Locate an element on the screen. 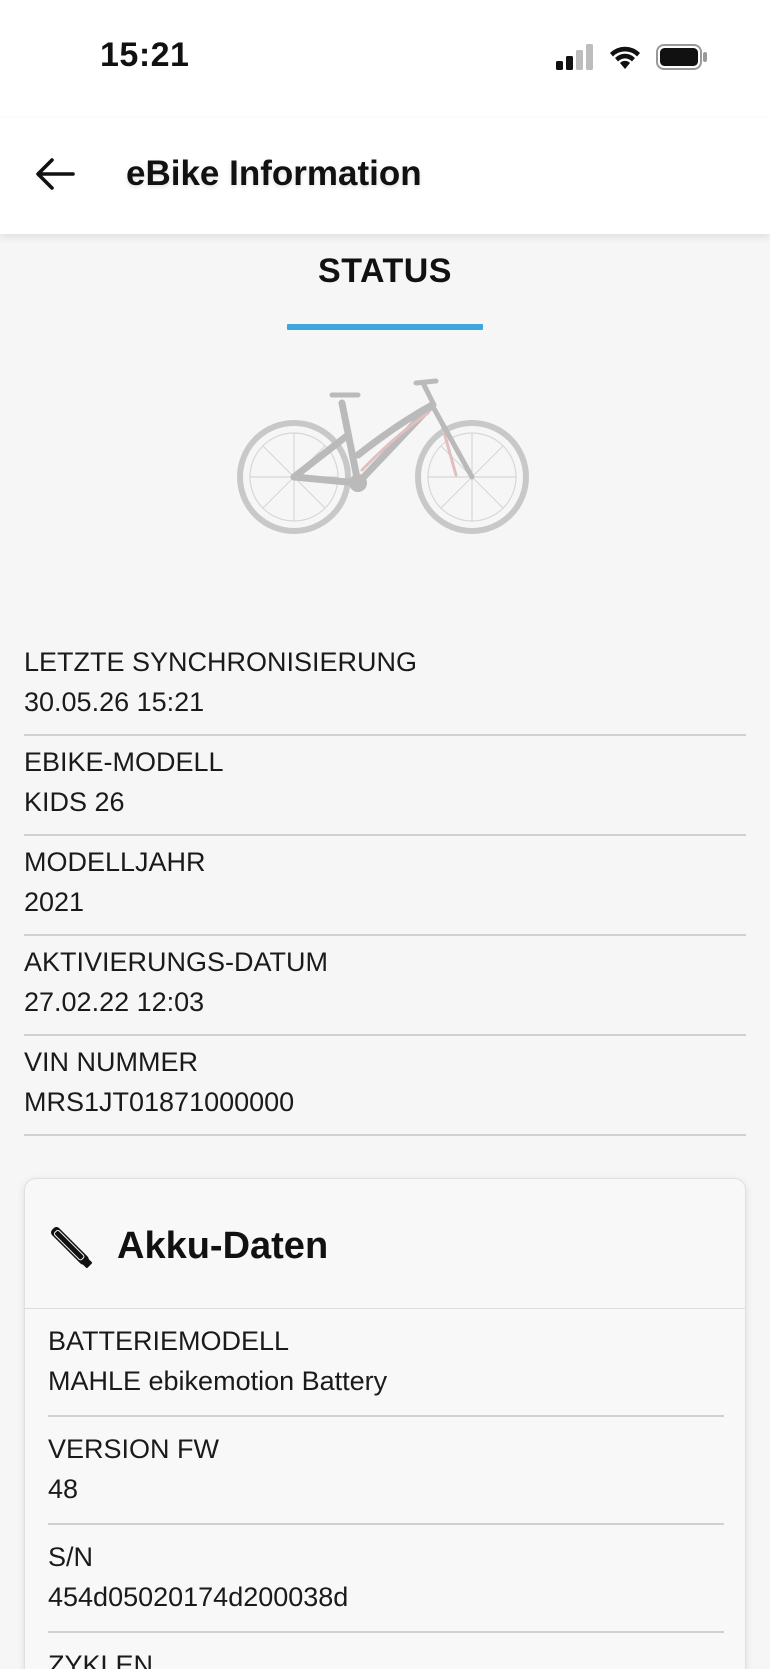 The width and height of the screenshot is (770, 1669). wifi-icon is located at coordinates (625, 57).